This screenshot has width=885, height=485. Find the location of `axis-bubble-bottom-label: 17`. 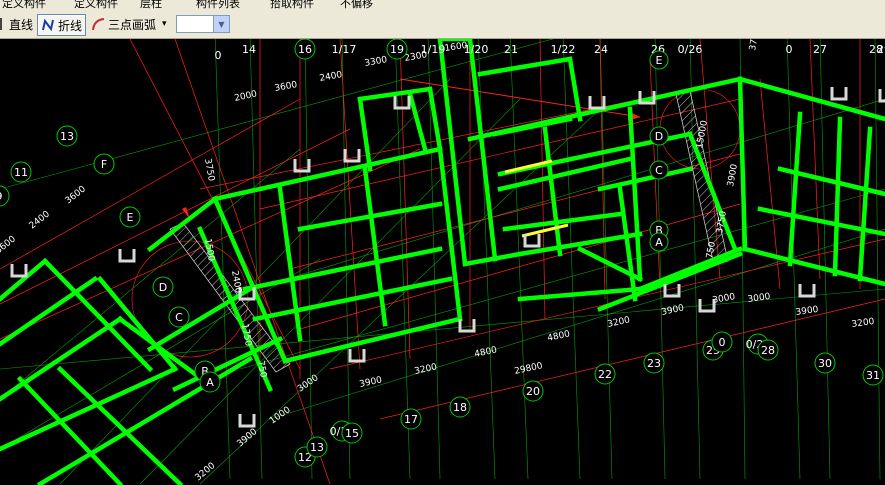

axis-bubble-bottom-label: 17 is located at coordinates (411, 419).